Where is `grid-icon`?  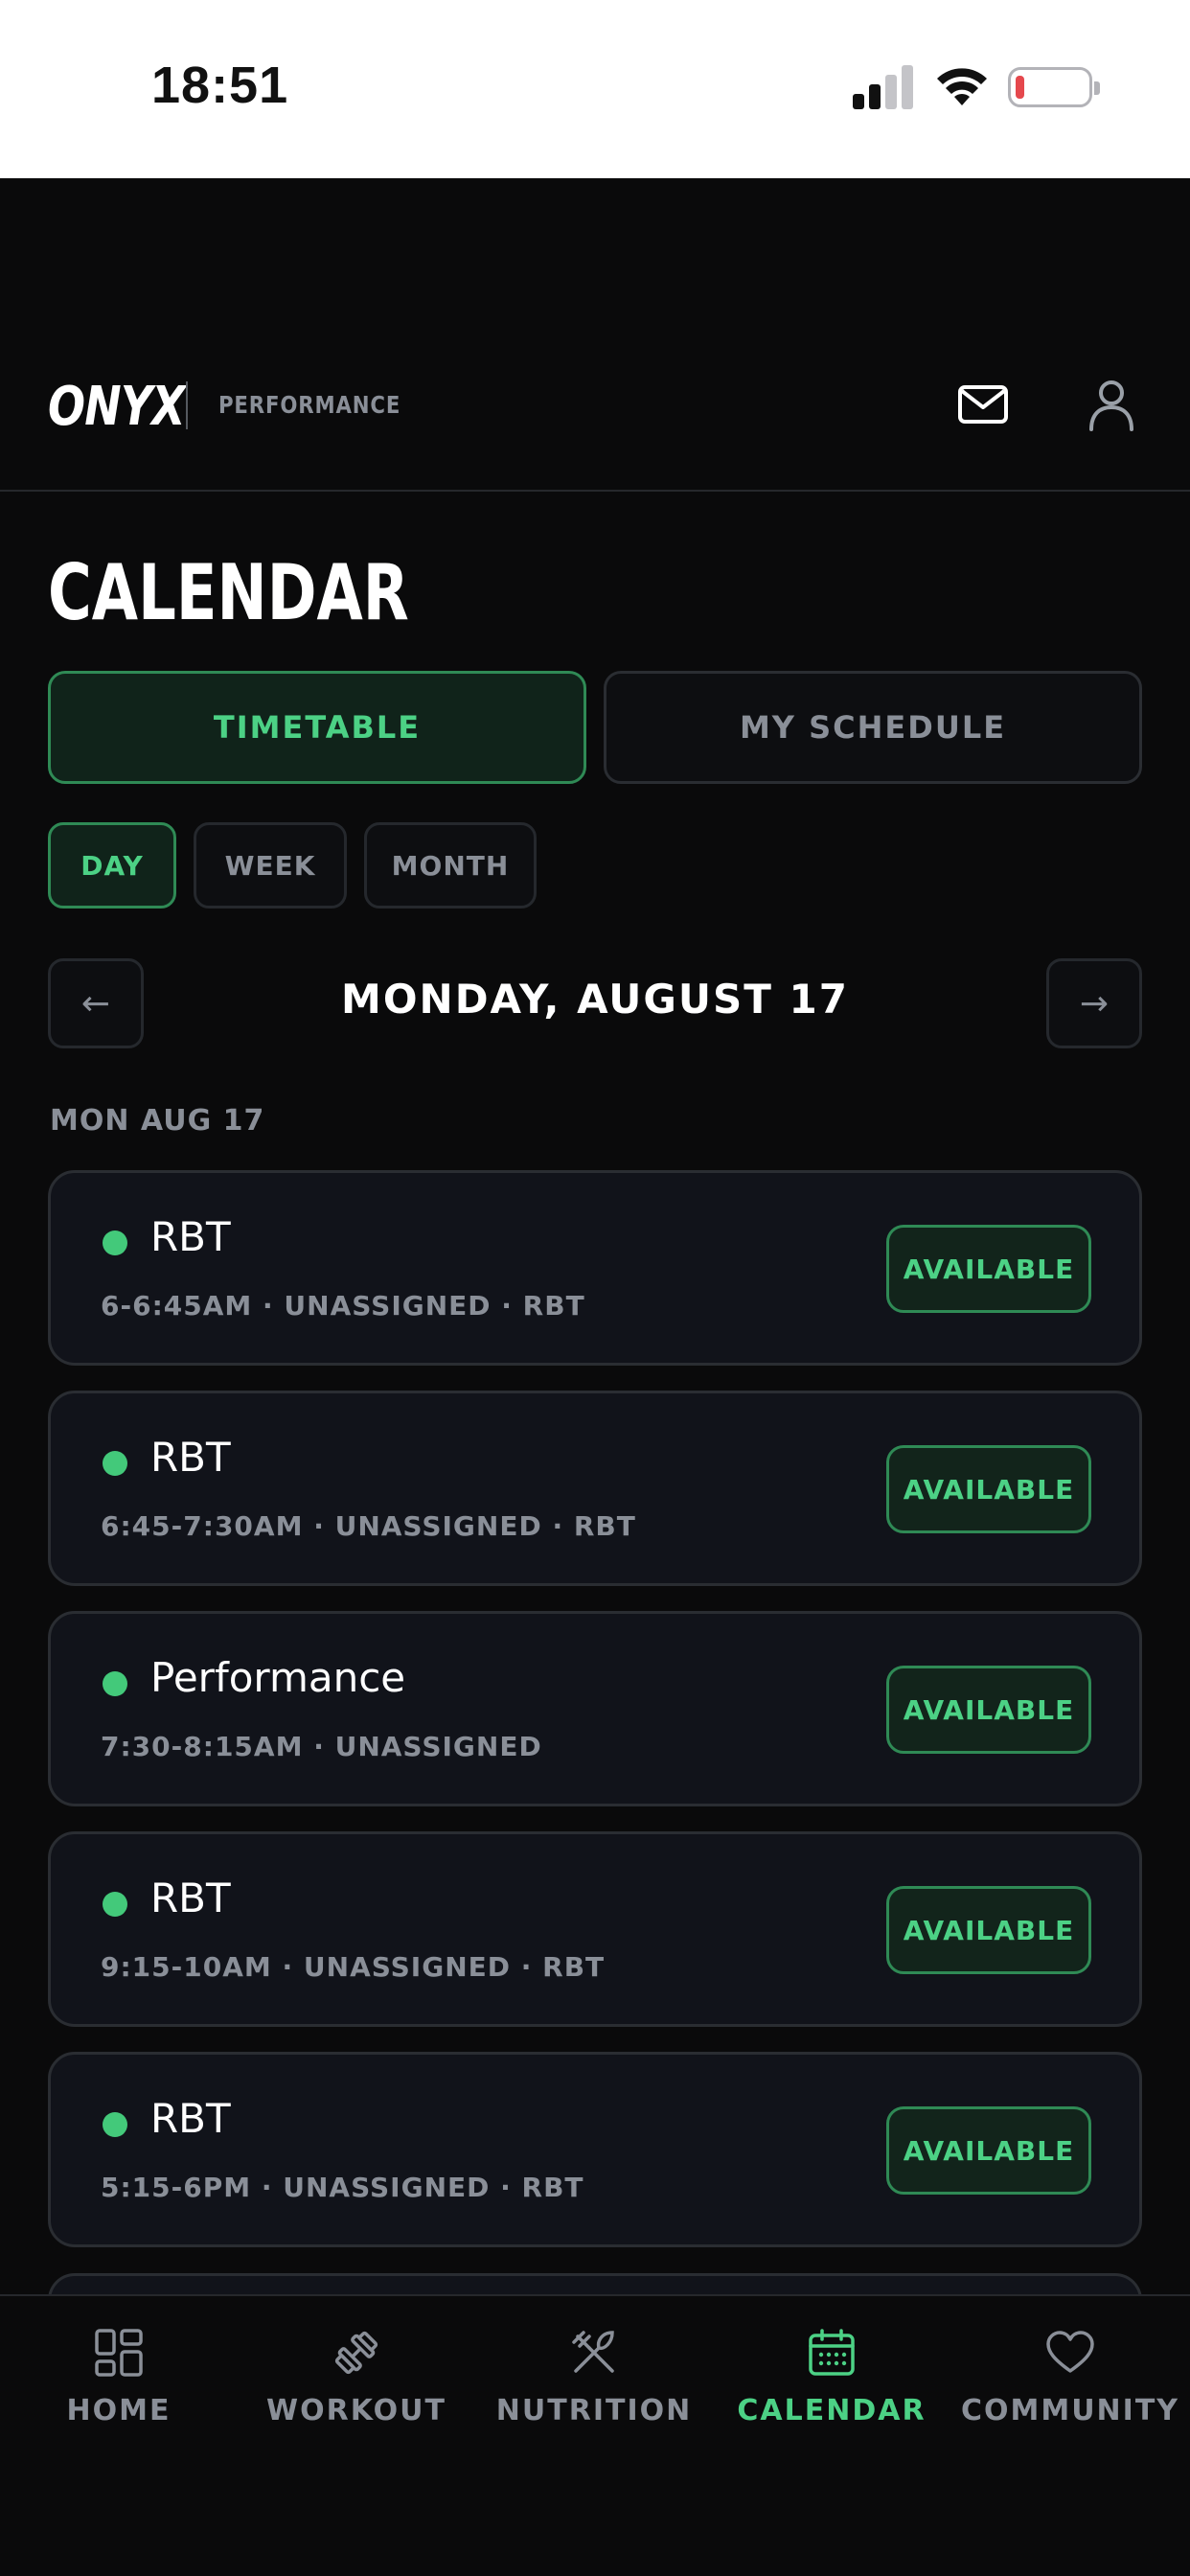 grid-icon is located at coordinates (119, 2353).